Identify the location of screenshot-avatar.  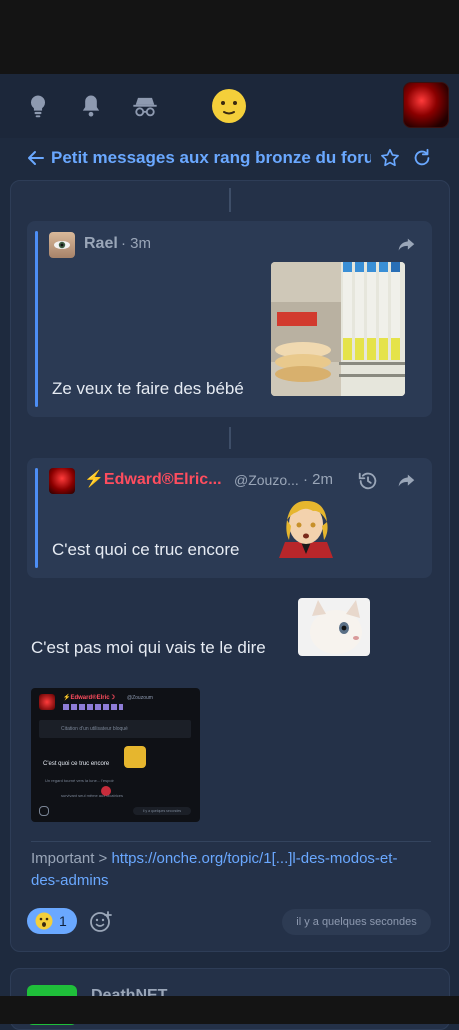
(47, 702).